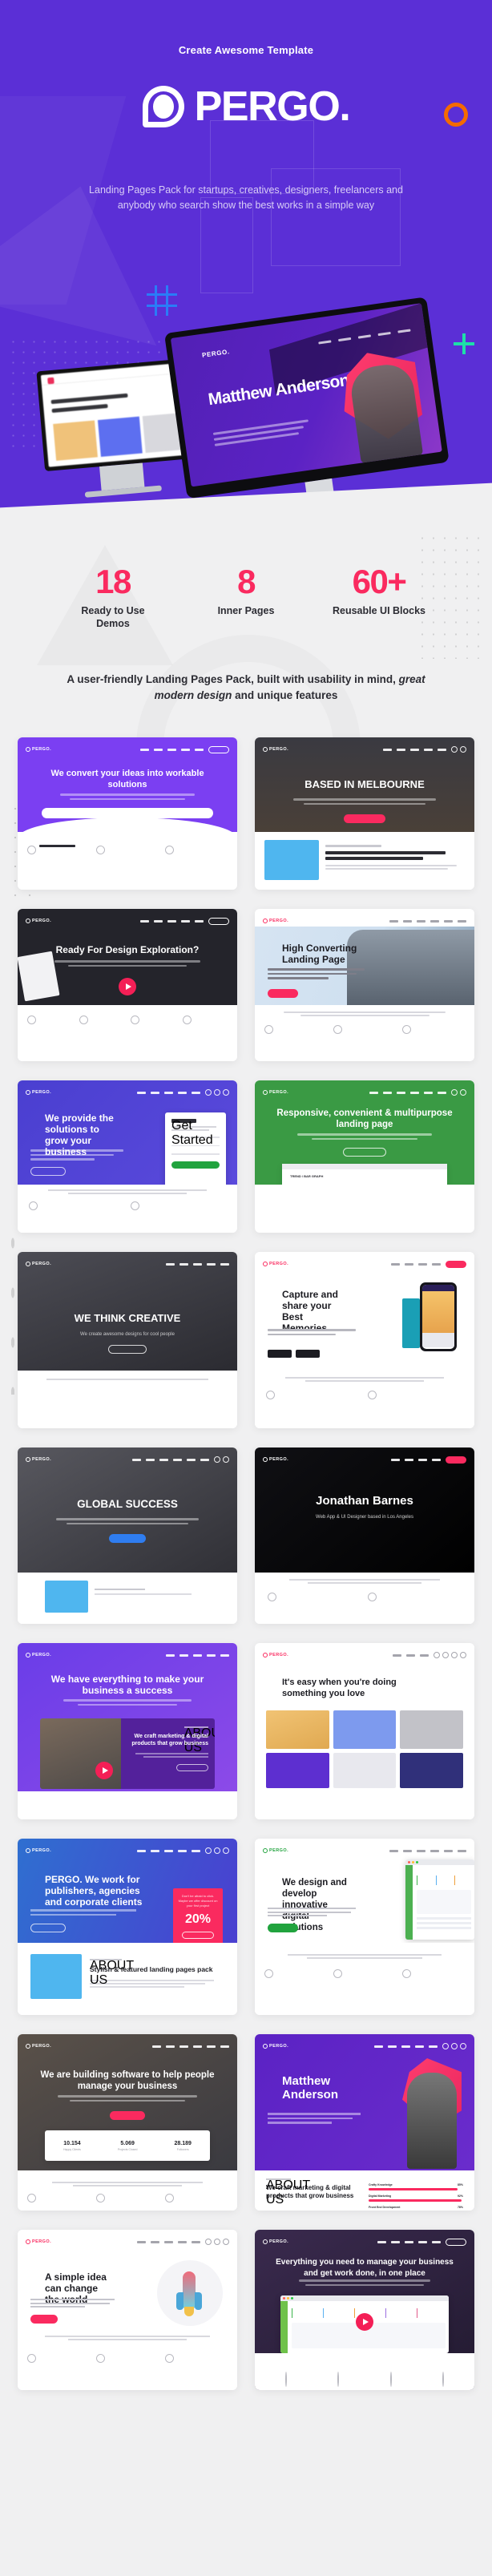  What do you see at coordinates (58, 846) in the screenshot?
I see `feature-title: Concept & Idea` at bounding box center [58, 846].